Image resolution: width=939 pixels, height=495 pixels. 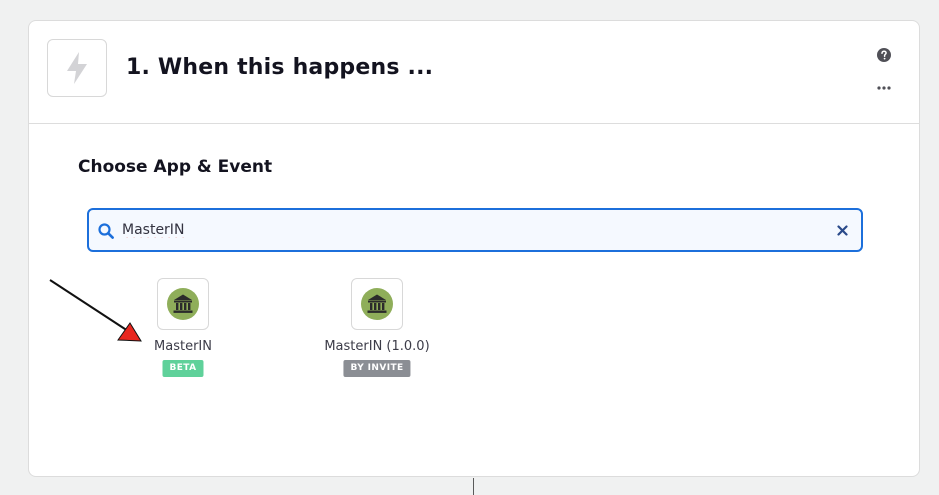 I want to click on close-icon, so click(x=842, y=230).